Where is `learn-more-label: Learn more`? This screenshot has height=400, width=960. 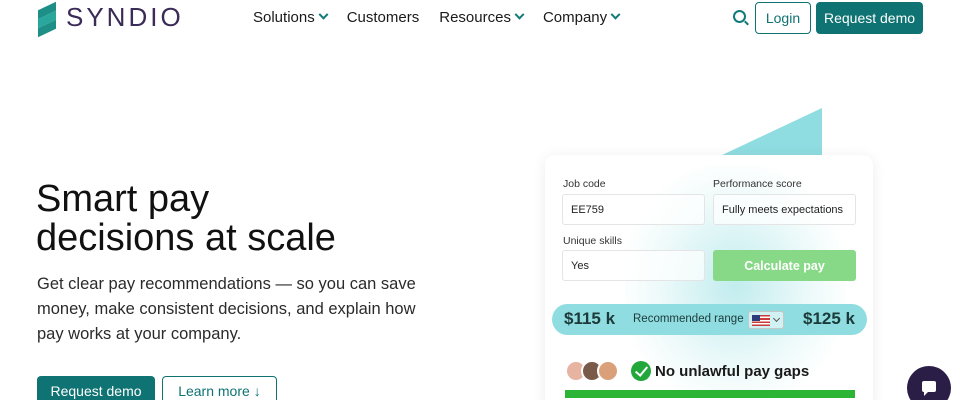 learn-more-label: Learn more is located at coordinates (214, 391).